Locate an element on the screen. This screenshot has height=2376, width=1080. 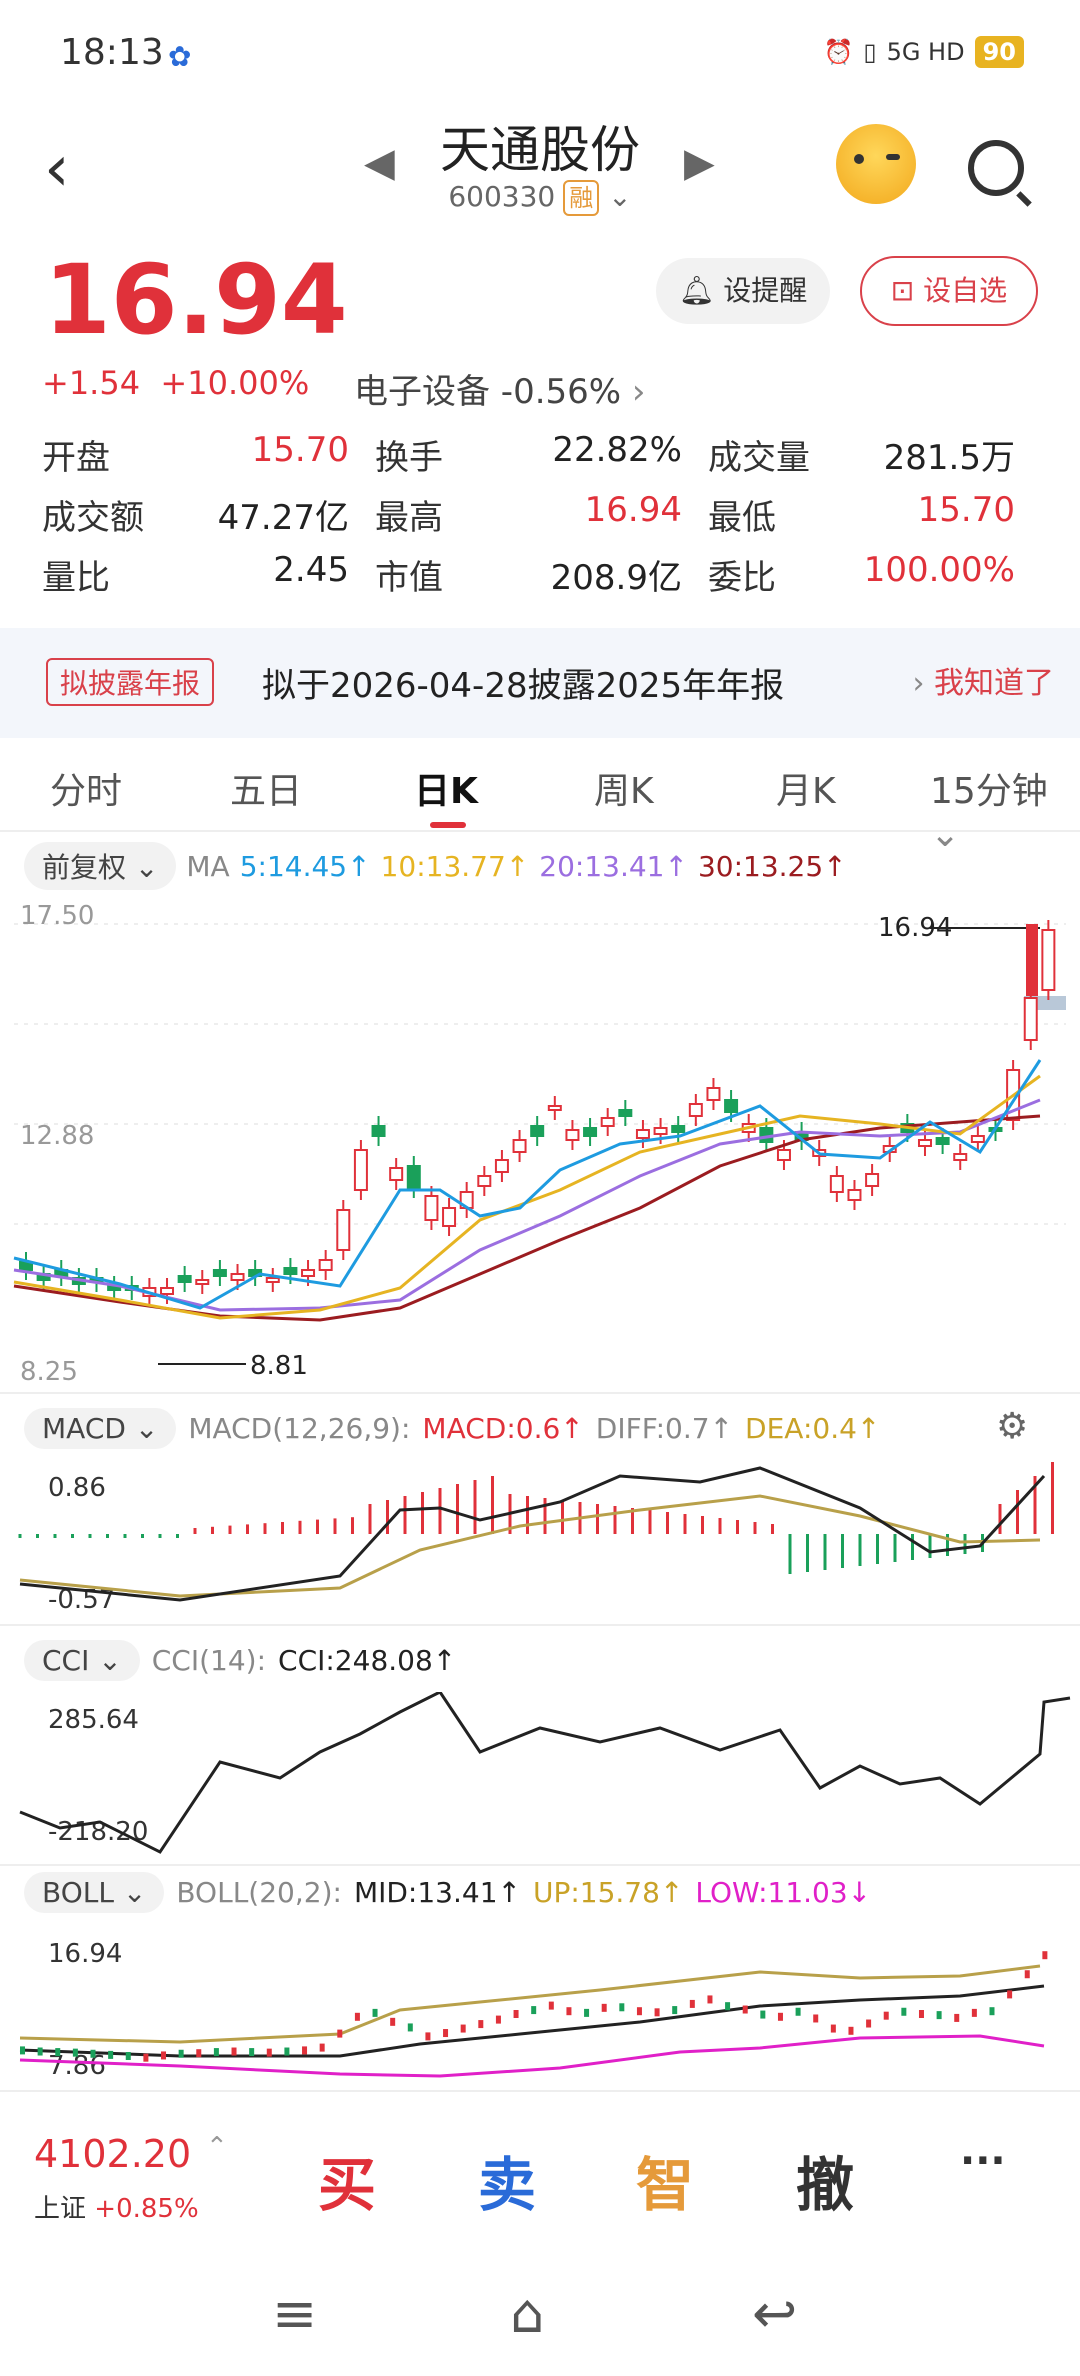
chat-icon: ⊡ is located at coordinates (902, 290).